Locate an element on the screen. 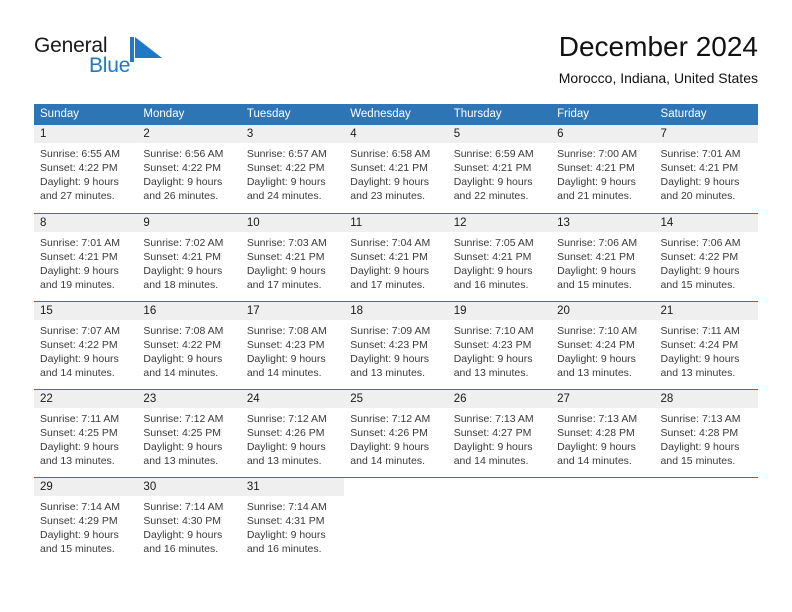 The width and height of the screenshot is (792, 612). day-number: 23 is located at coordinates (189, 399).